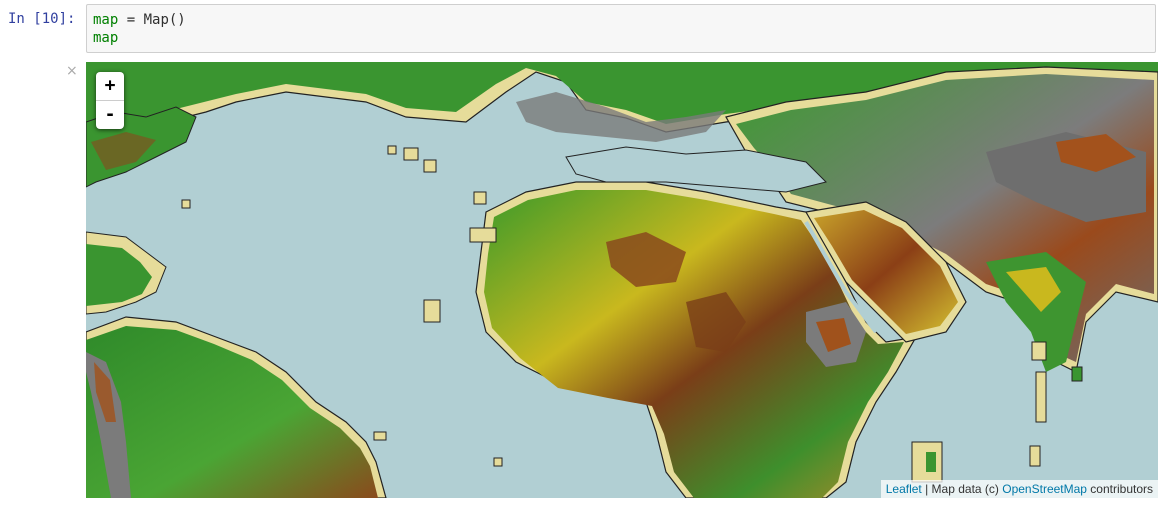 The image size is (1161, 510). What do you see at coordinates (131, 20) in the screenshot?
I see `code-operator: =` at bounding box center [131, 20].